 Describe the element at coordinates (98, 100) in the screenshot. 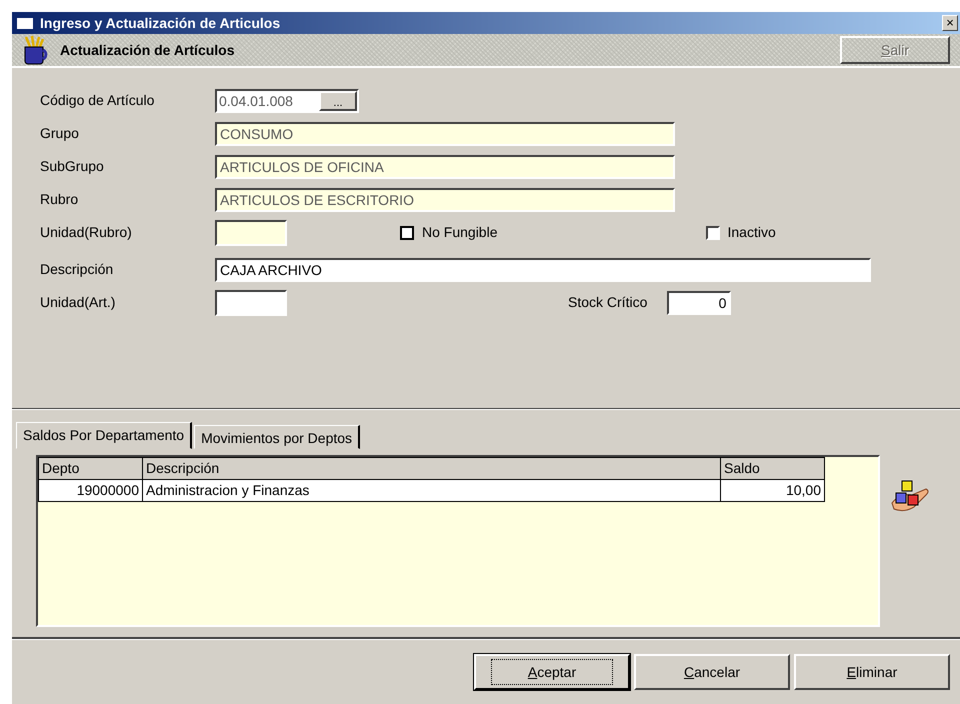

I see `field-label: Código de Artículo` at that location.